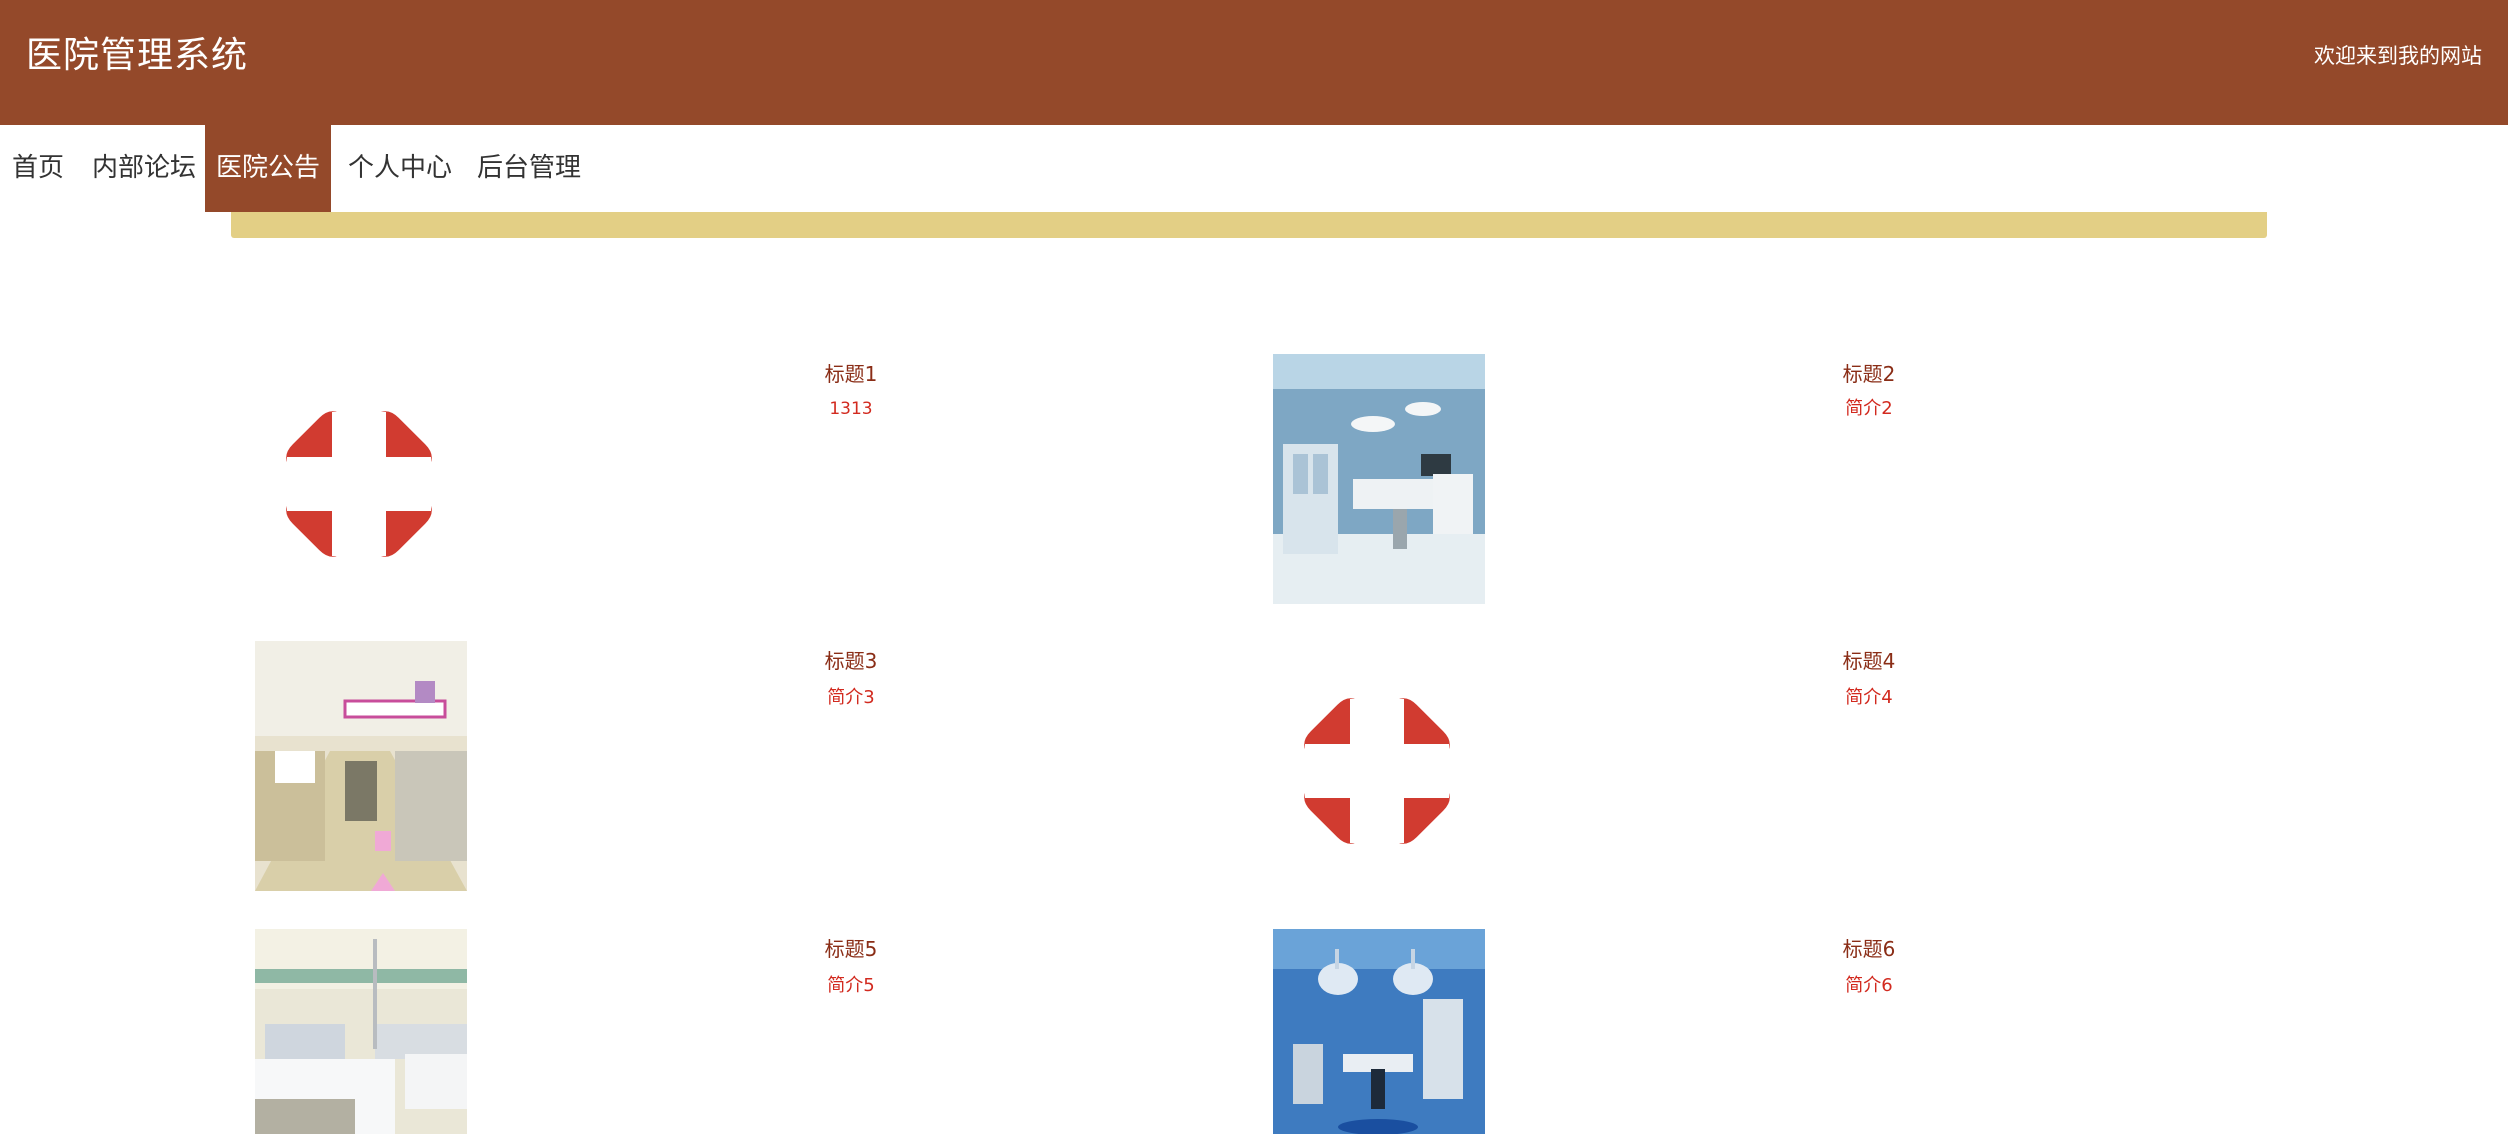  I want to click on notice-title: 标题6, so click(1869, 949).